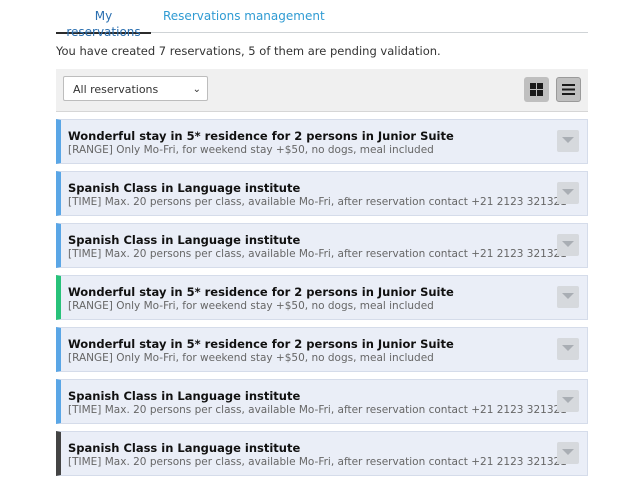  Describe the element at coordinates (196, 89) in the screenshot. I see `chevron-down-icon: ⌄` at that location.